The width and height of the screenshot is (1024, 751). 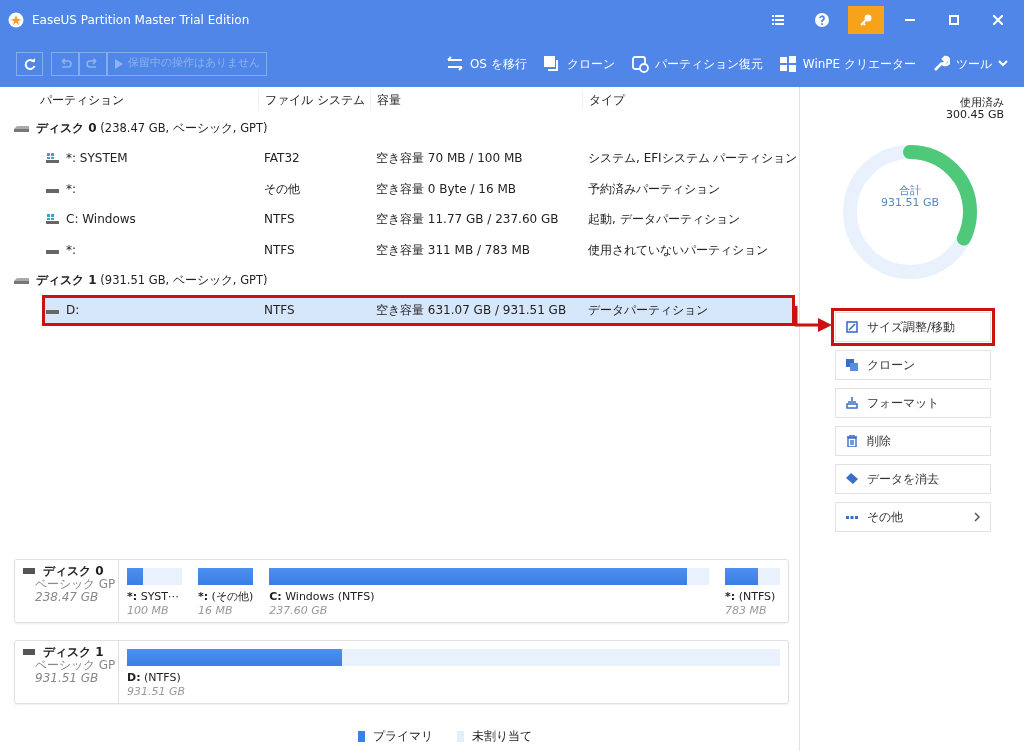 What do you see at coordinates (73, 311) in the screenshot?
I see `partition-name: D:` at bounding box center [73, 311].